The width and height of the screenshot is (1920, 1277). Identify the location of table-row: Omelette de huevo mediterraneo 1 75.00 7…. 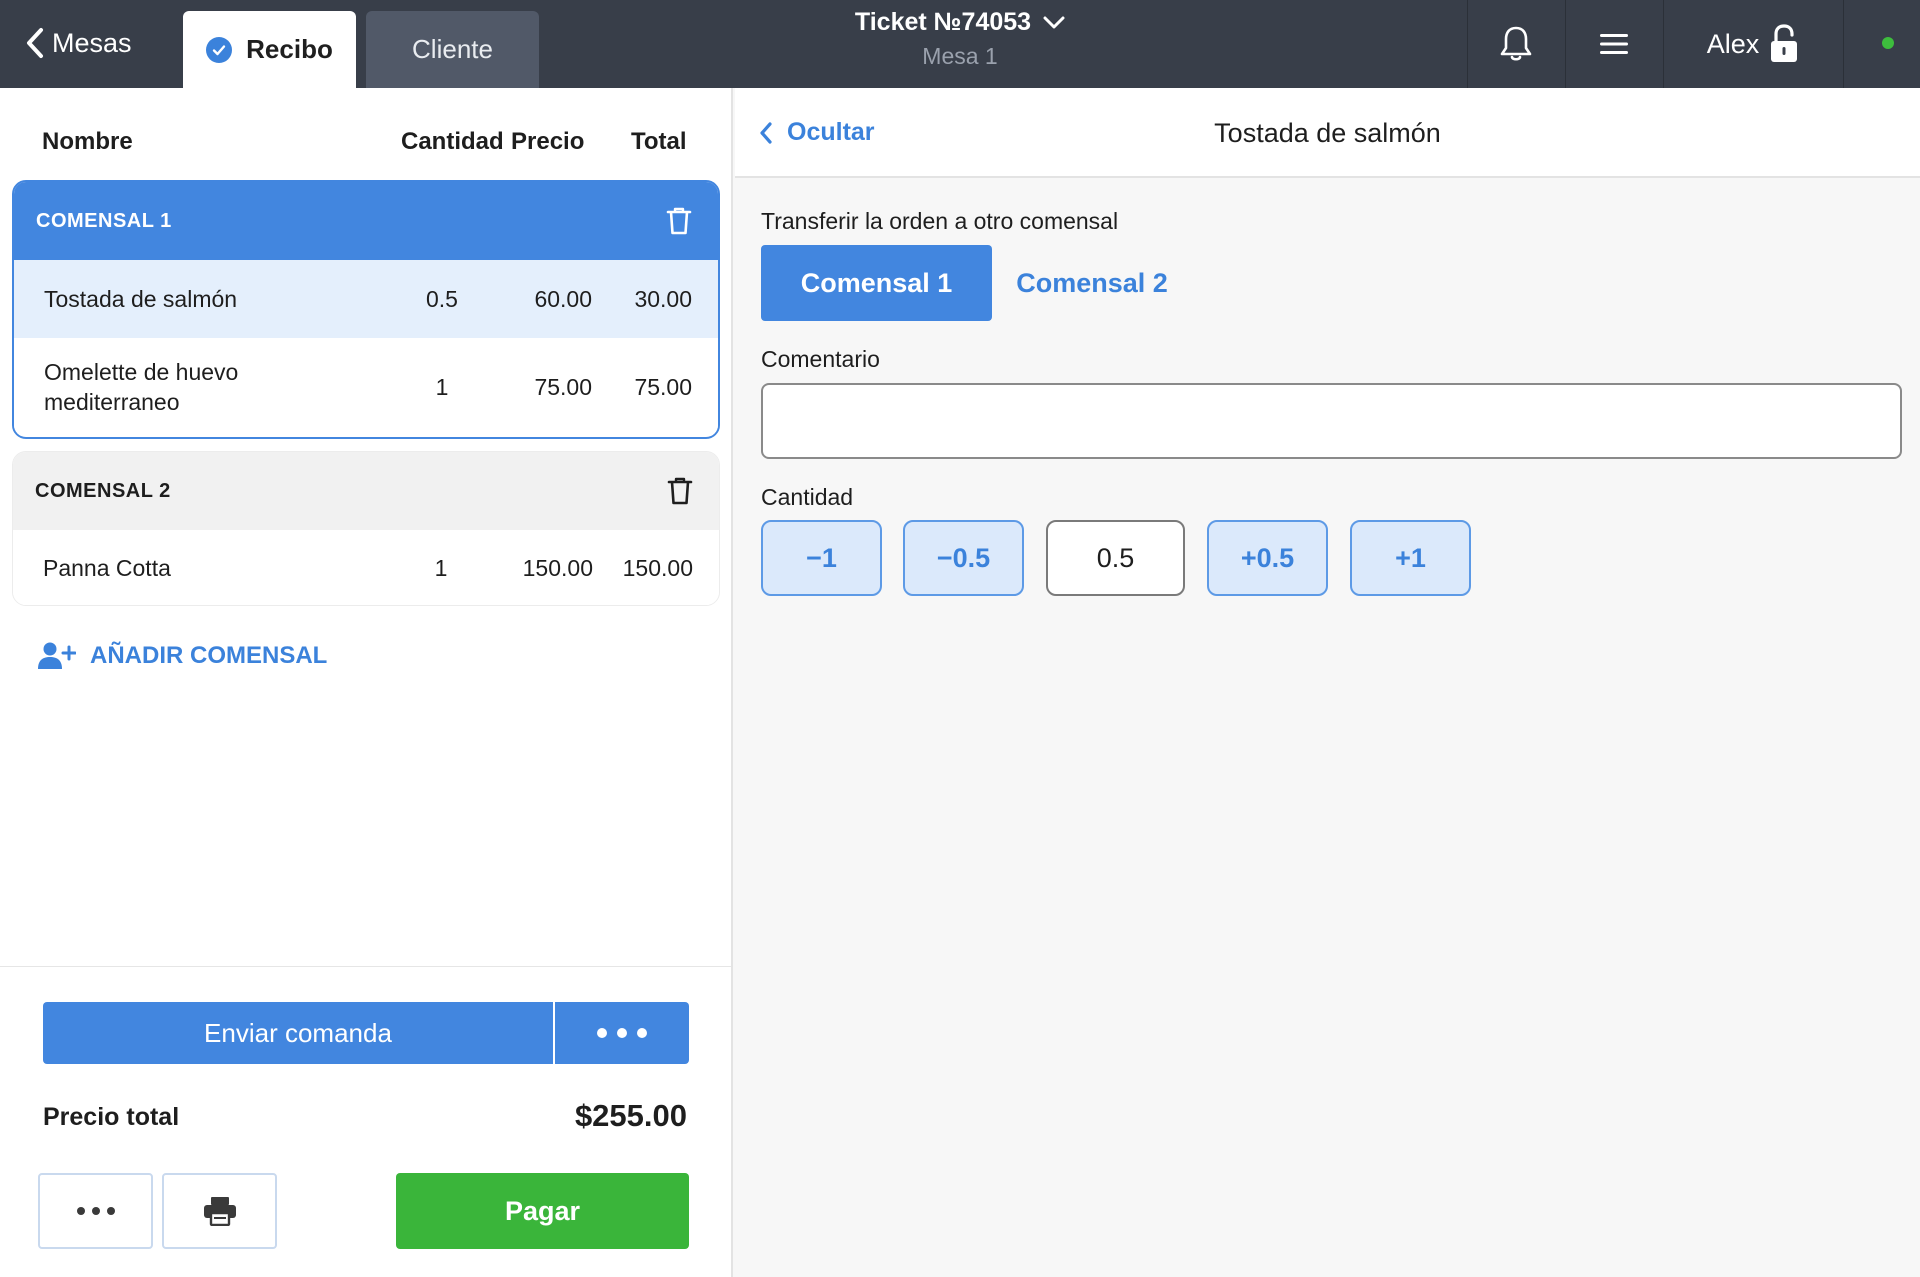
(366, 387).